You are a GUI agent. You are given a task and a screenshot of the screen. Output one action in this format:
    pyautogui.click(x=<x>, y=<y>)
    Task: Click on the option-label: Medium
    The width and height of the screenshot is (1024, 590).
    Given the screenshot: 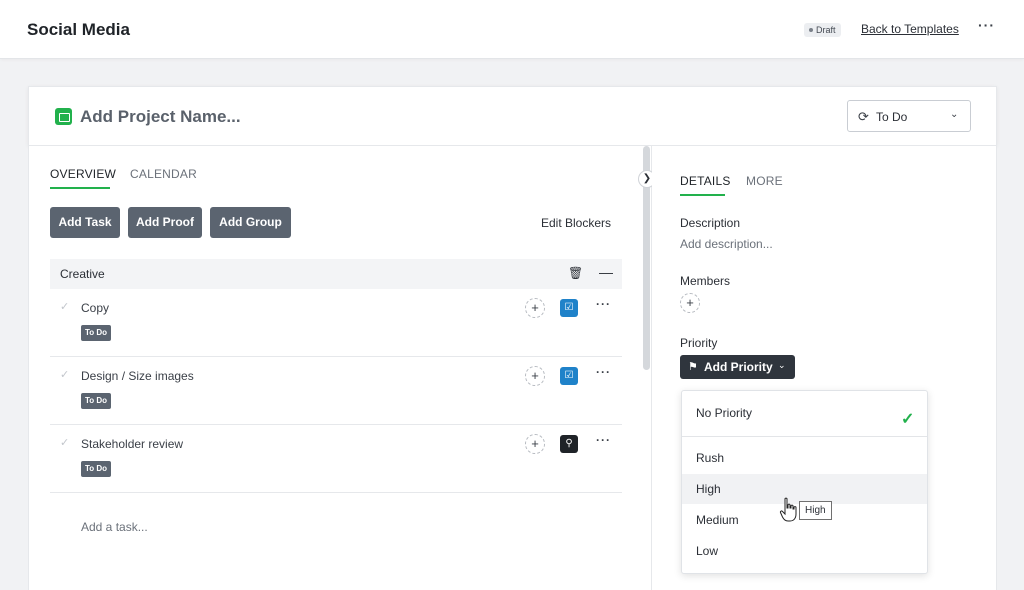 What is the action you would take?
    pyautogui.click(x=717, y=520)
    